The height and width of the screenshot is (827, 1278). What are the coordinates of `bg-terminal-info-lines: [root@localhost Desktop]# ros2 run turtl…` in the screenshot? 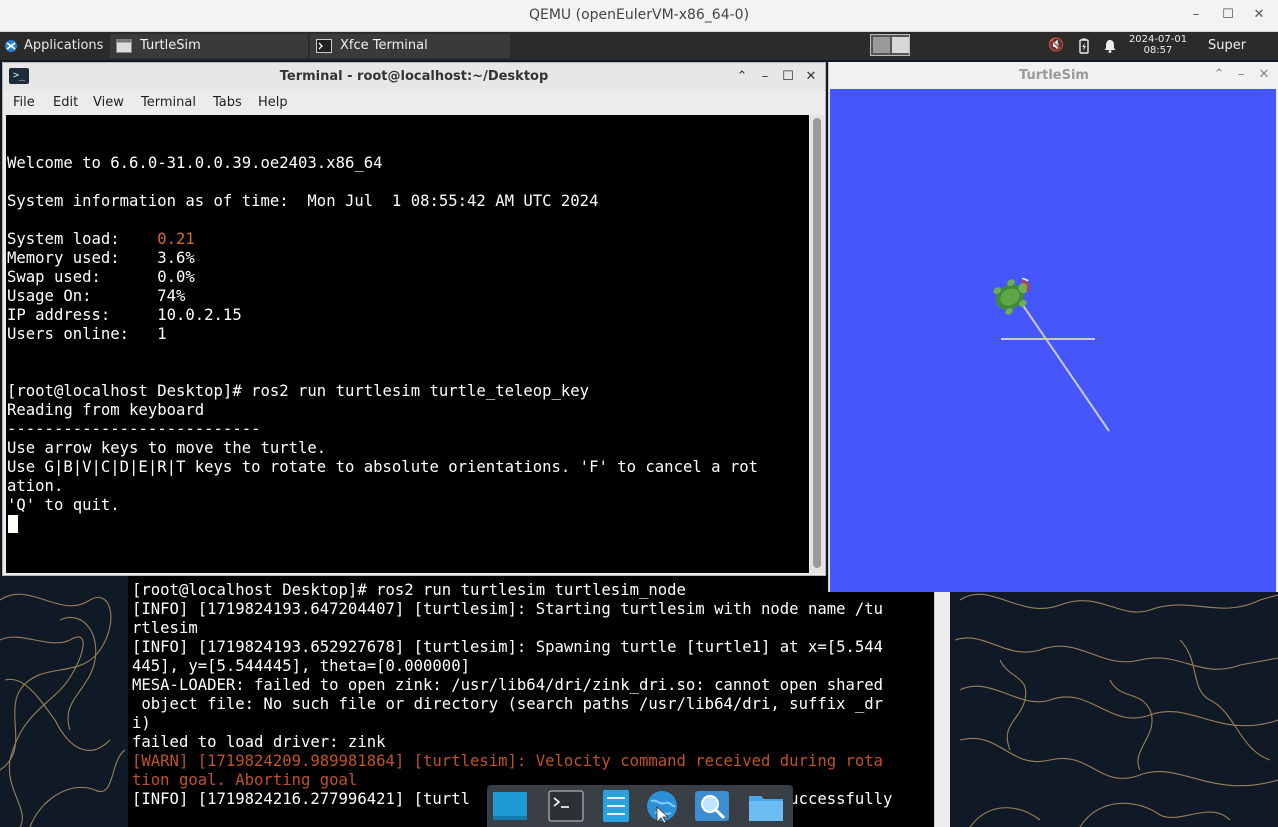 It's located at (508, 666).